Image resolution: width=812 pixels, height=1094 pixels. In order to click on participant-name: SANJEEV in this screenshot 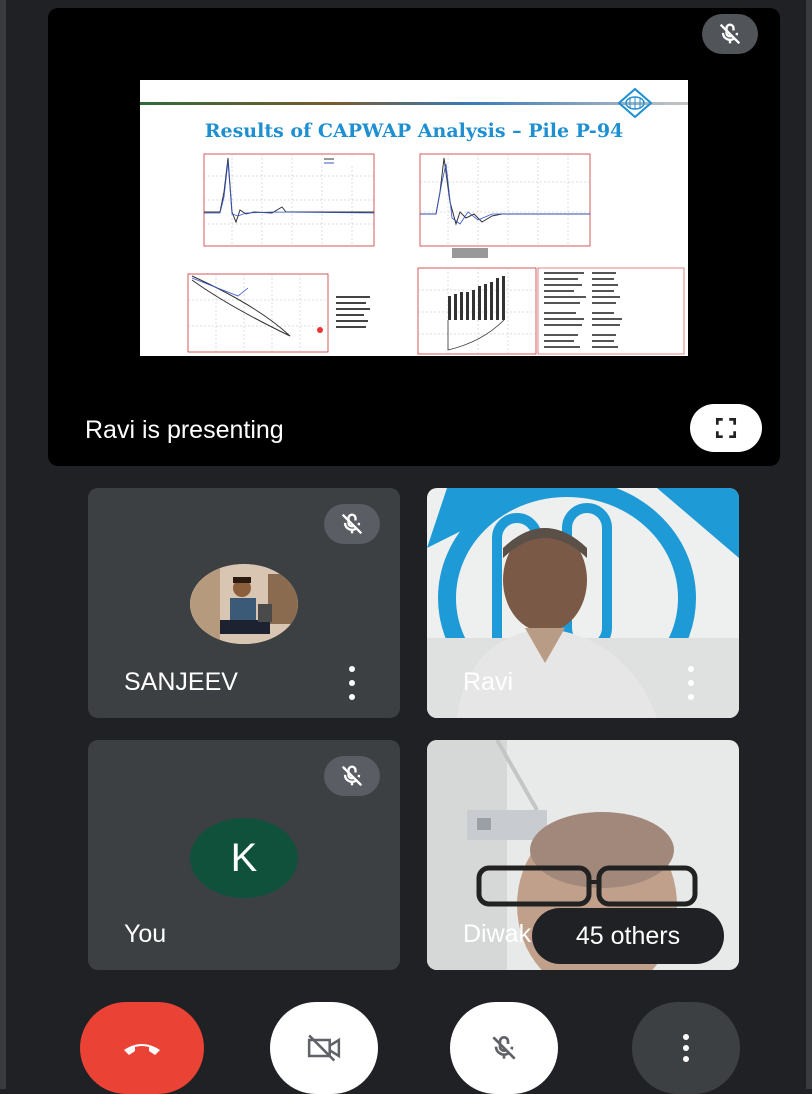, I will do `click(181, 682)`.